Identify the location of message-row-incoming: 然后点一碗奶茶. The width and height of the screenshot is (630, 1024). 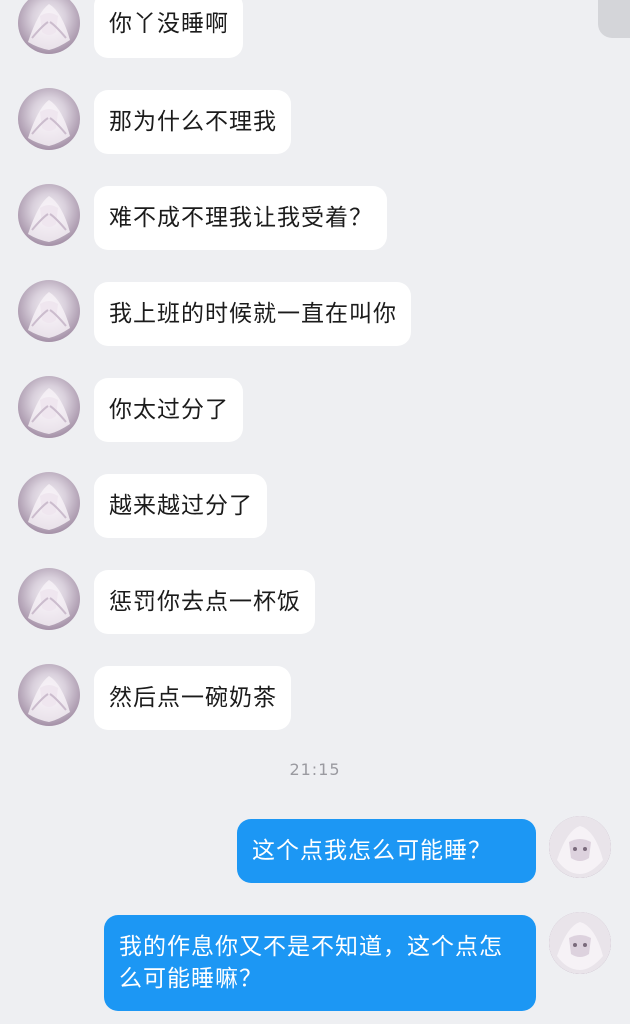
(315, 697).